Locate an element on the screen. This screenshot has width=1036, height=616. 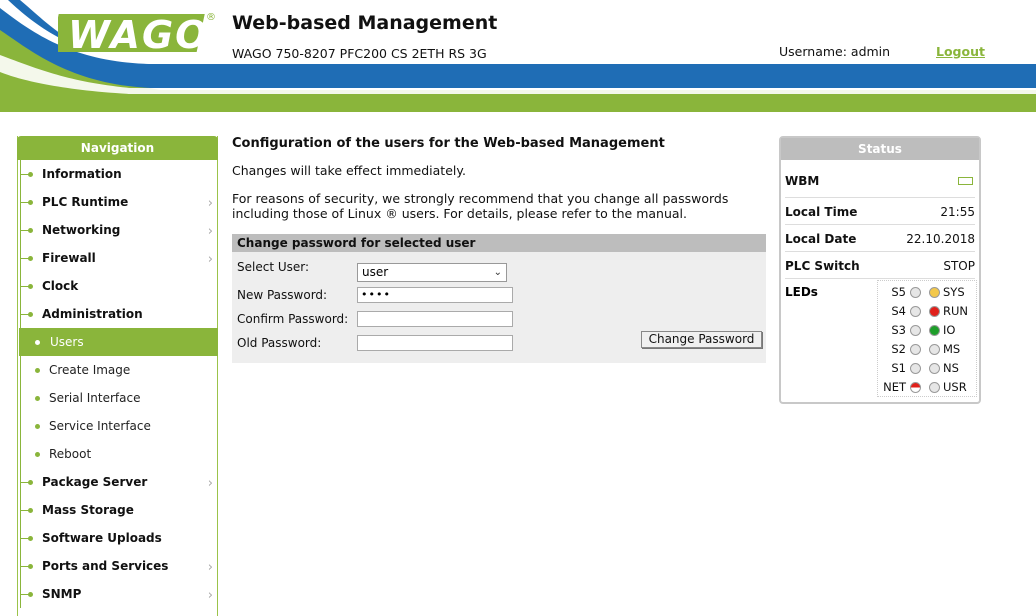
status-row-leds: LEDs S5 SYS S4 RUN S3 IO S2 MS S1 NS NET USR is located at coordinates (881, 339).